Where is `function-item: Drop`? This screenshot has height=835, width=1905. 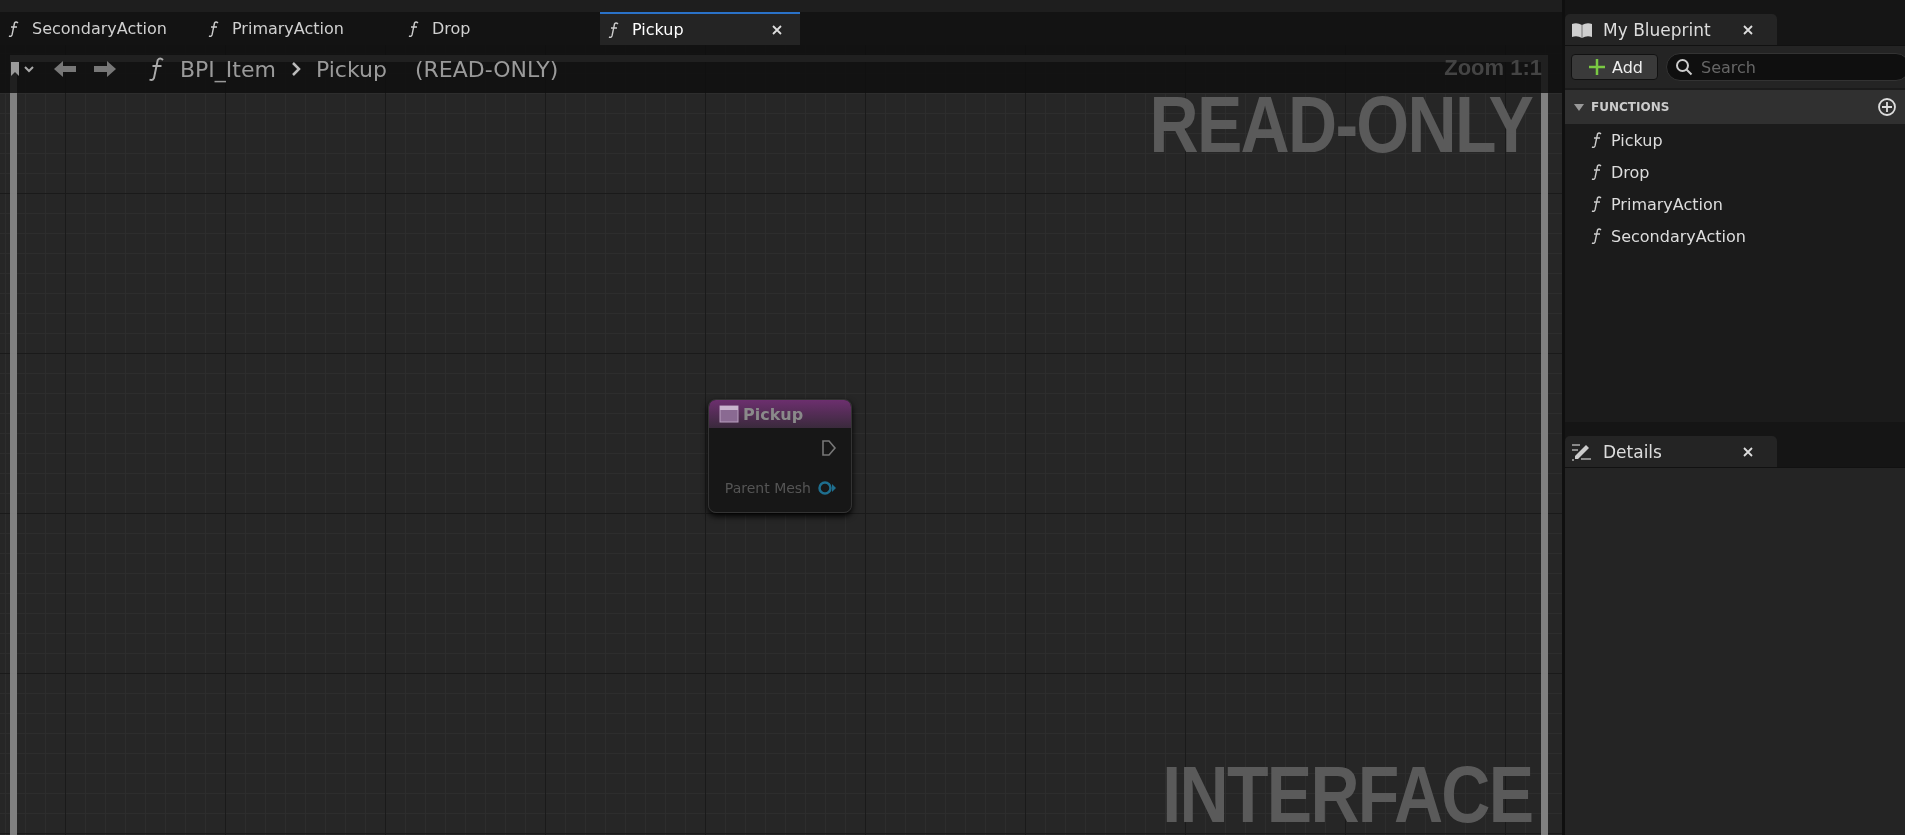 function-item: Drop is located at coordinates (1735, 172).